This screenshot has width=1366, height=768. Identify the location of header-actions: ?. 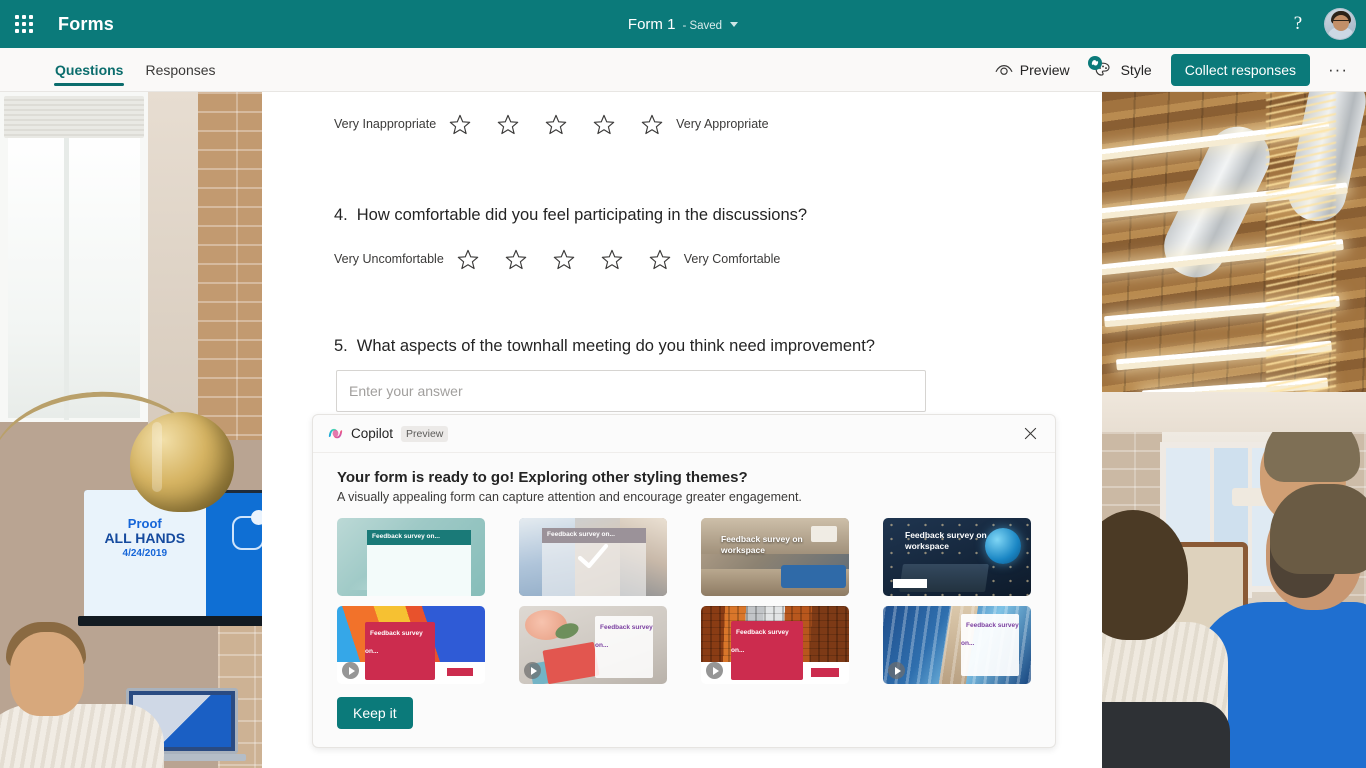
(1319, 24).